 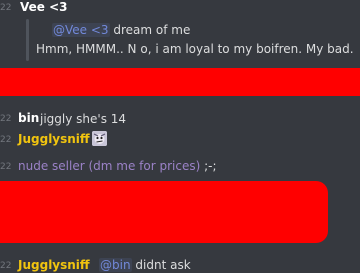 I want to click on nude-seller-text: nude seller (dm me for prices), so click(x=109, y=166).